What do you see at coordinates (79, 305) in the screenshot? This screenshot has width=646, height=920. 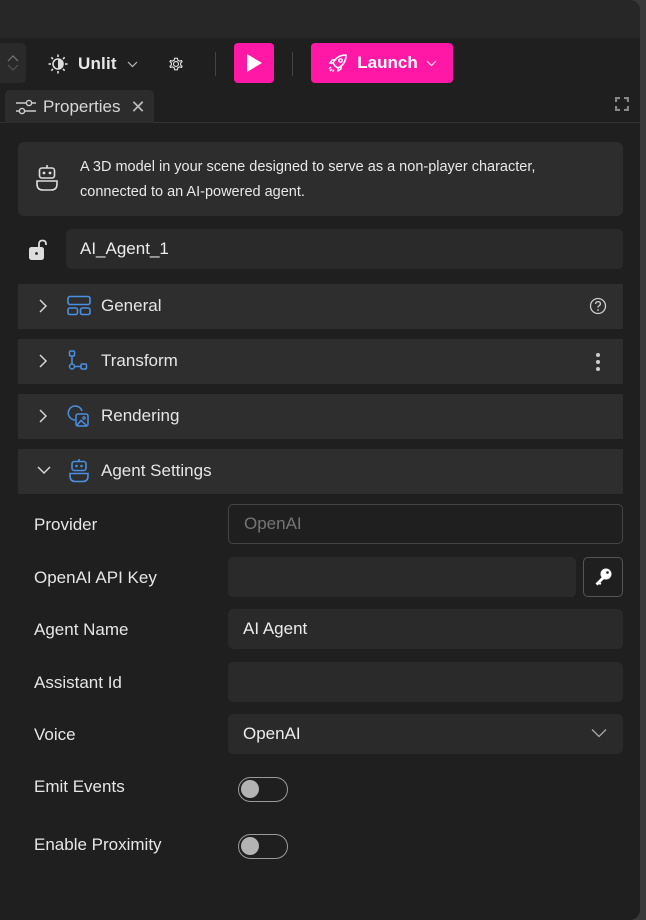 I see `layout-icon` at bounding box center [79, 305].